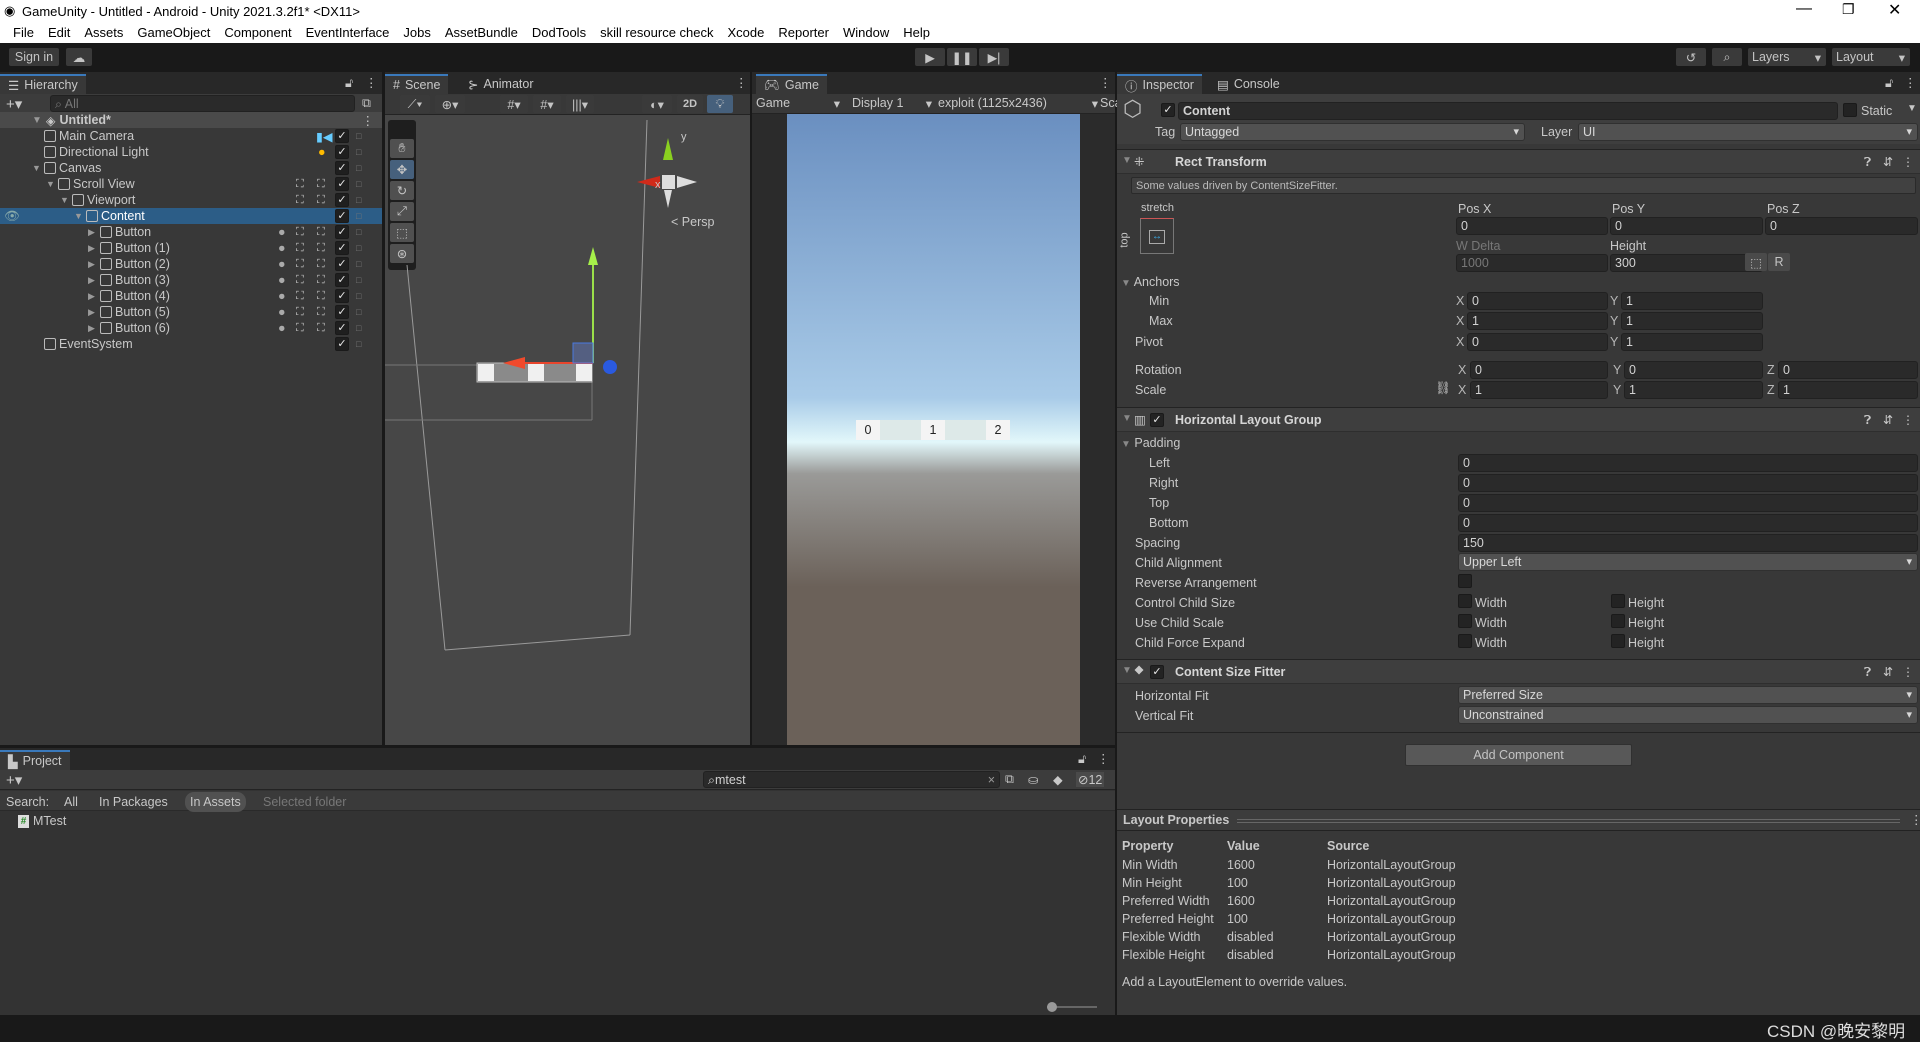 Image resolution: width=1920 pixels, height=1042 pixels. I want to click on game-button-1: 1, so click(933, 430).